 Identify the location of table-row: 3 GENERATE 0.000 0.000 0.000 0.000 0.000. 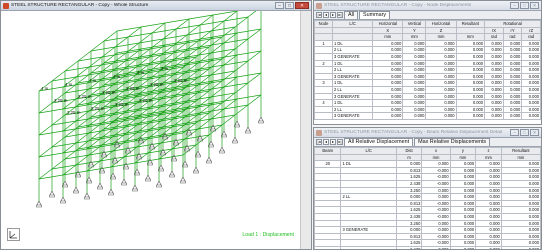
(427, 230).